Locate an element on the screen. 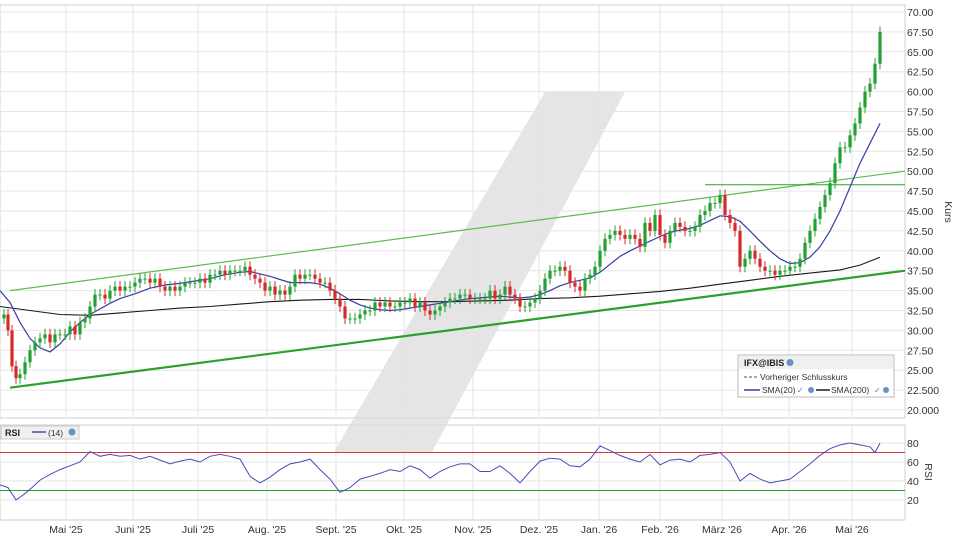 This screenshot has width=960, height=545. y-axis-title: Kurs is located at coordinates (948, 212).